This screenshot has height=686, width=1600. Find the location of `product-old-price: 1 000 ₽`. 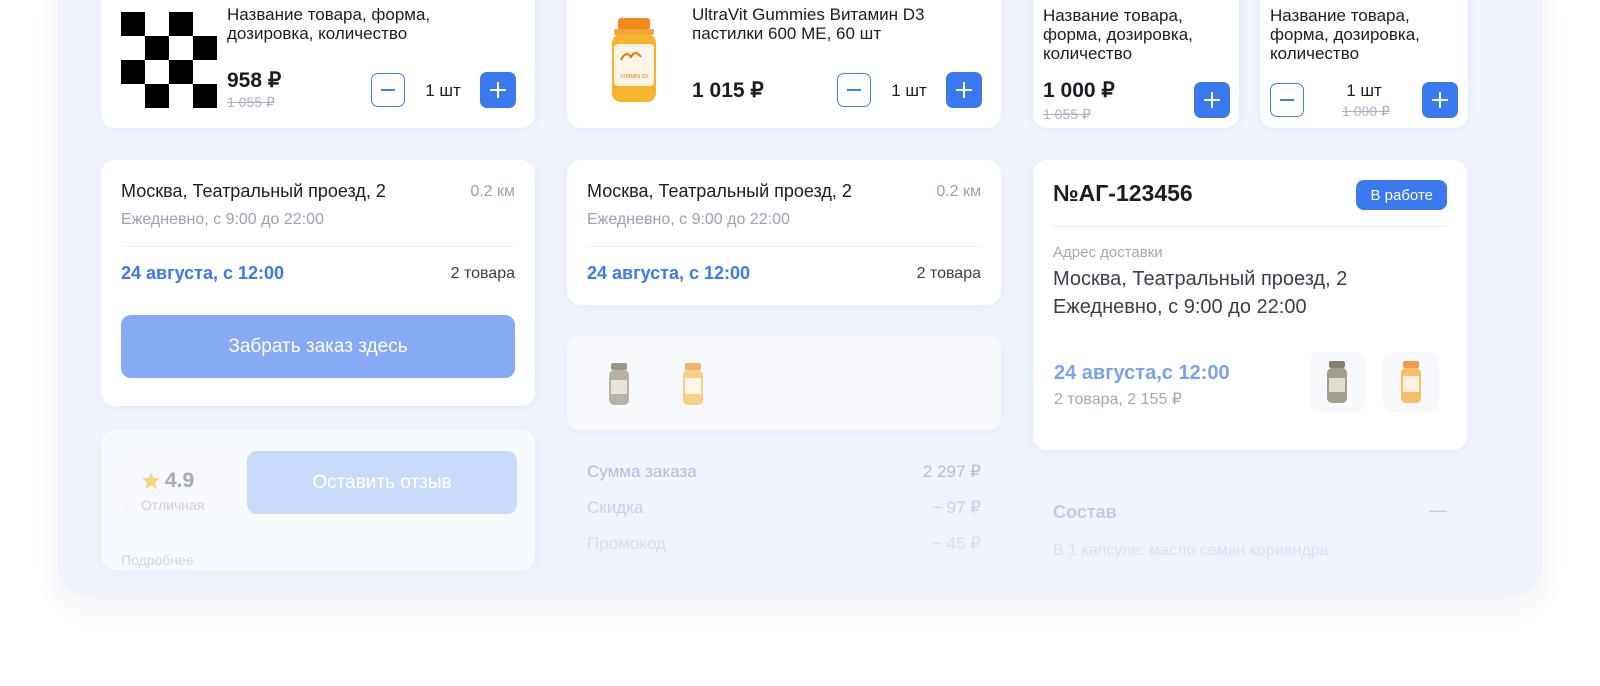

product-old-price: 1 000 ₽ is located at coordinates (1366, 111).